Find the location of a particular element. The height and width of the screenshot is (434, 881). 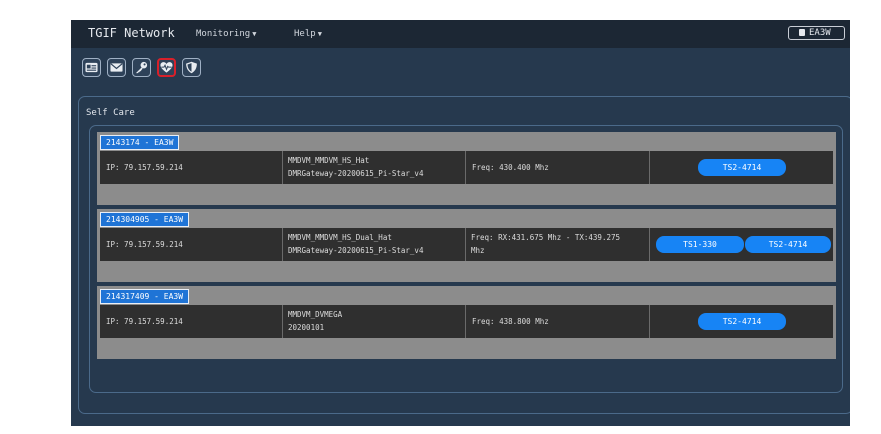

brand-link: TGIF Network is located at coordinates (131, 33).